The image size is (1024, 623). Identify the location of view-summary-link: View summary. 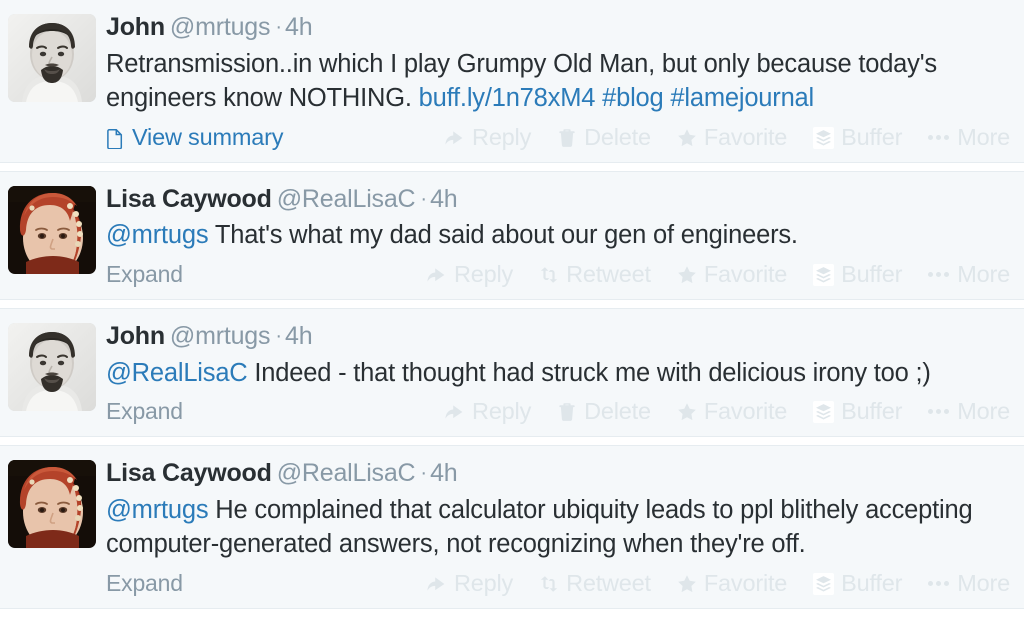
(194, 137).